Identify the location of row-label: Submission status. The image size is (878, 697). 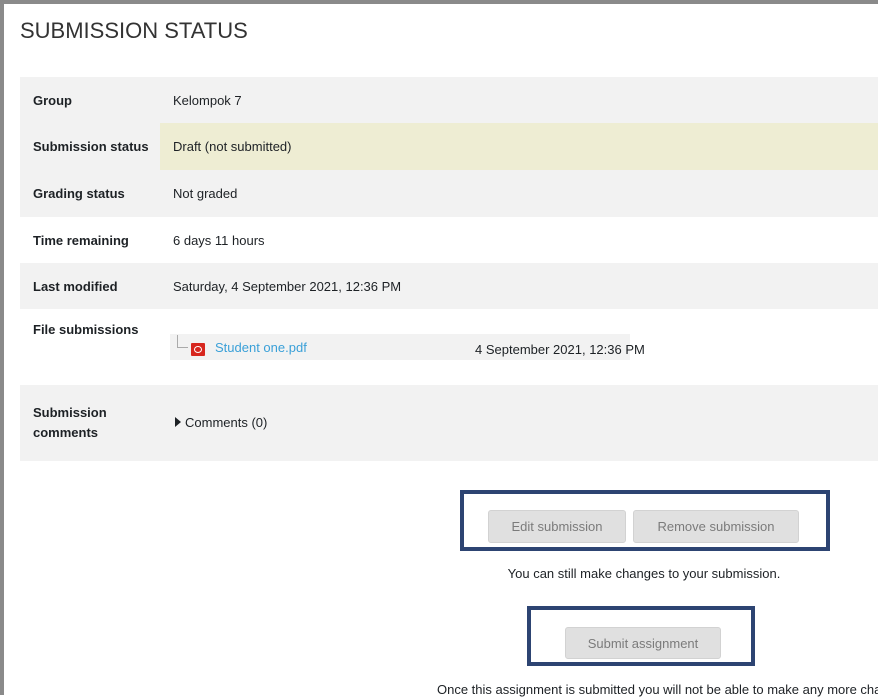
(90, 146).